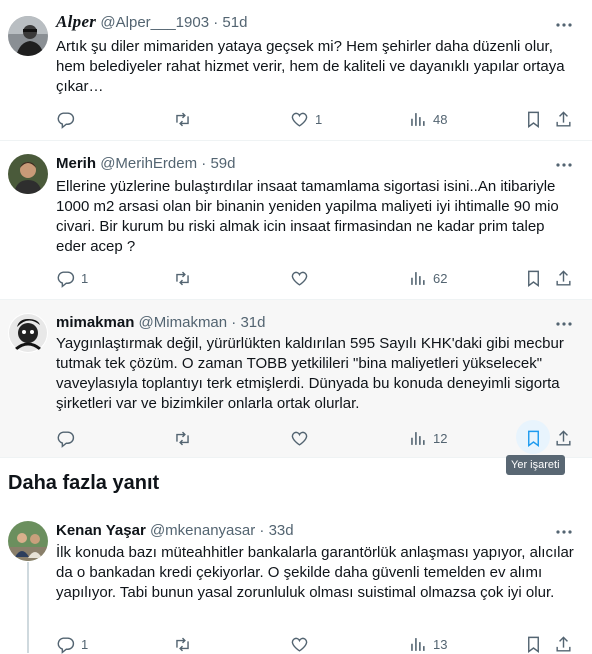 This screenshot has width=592, height=654. I want to click on view-count: 62, so click(440, 278).